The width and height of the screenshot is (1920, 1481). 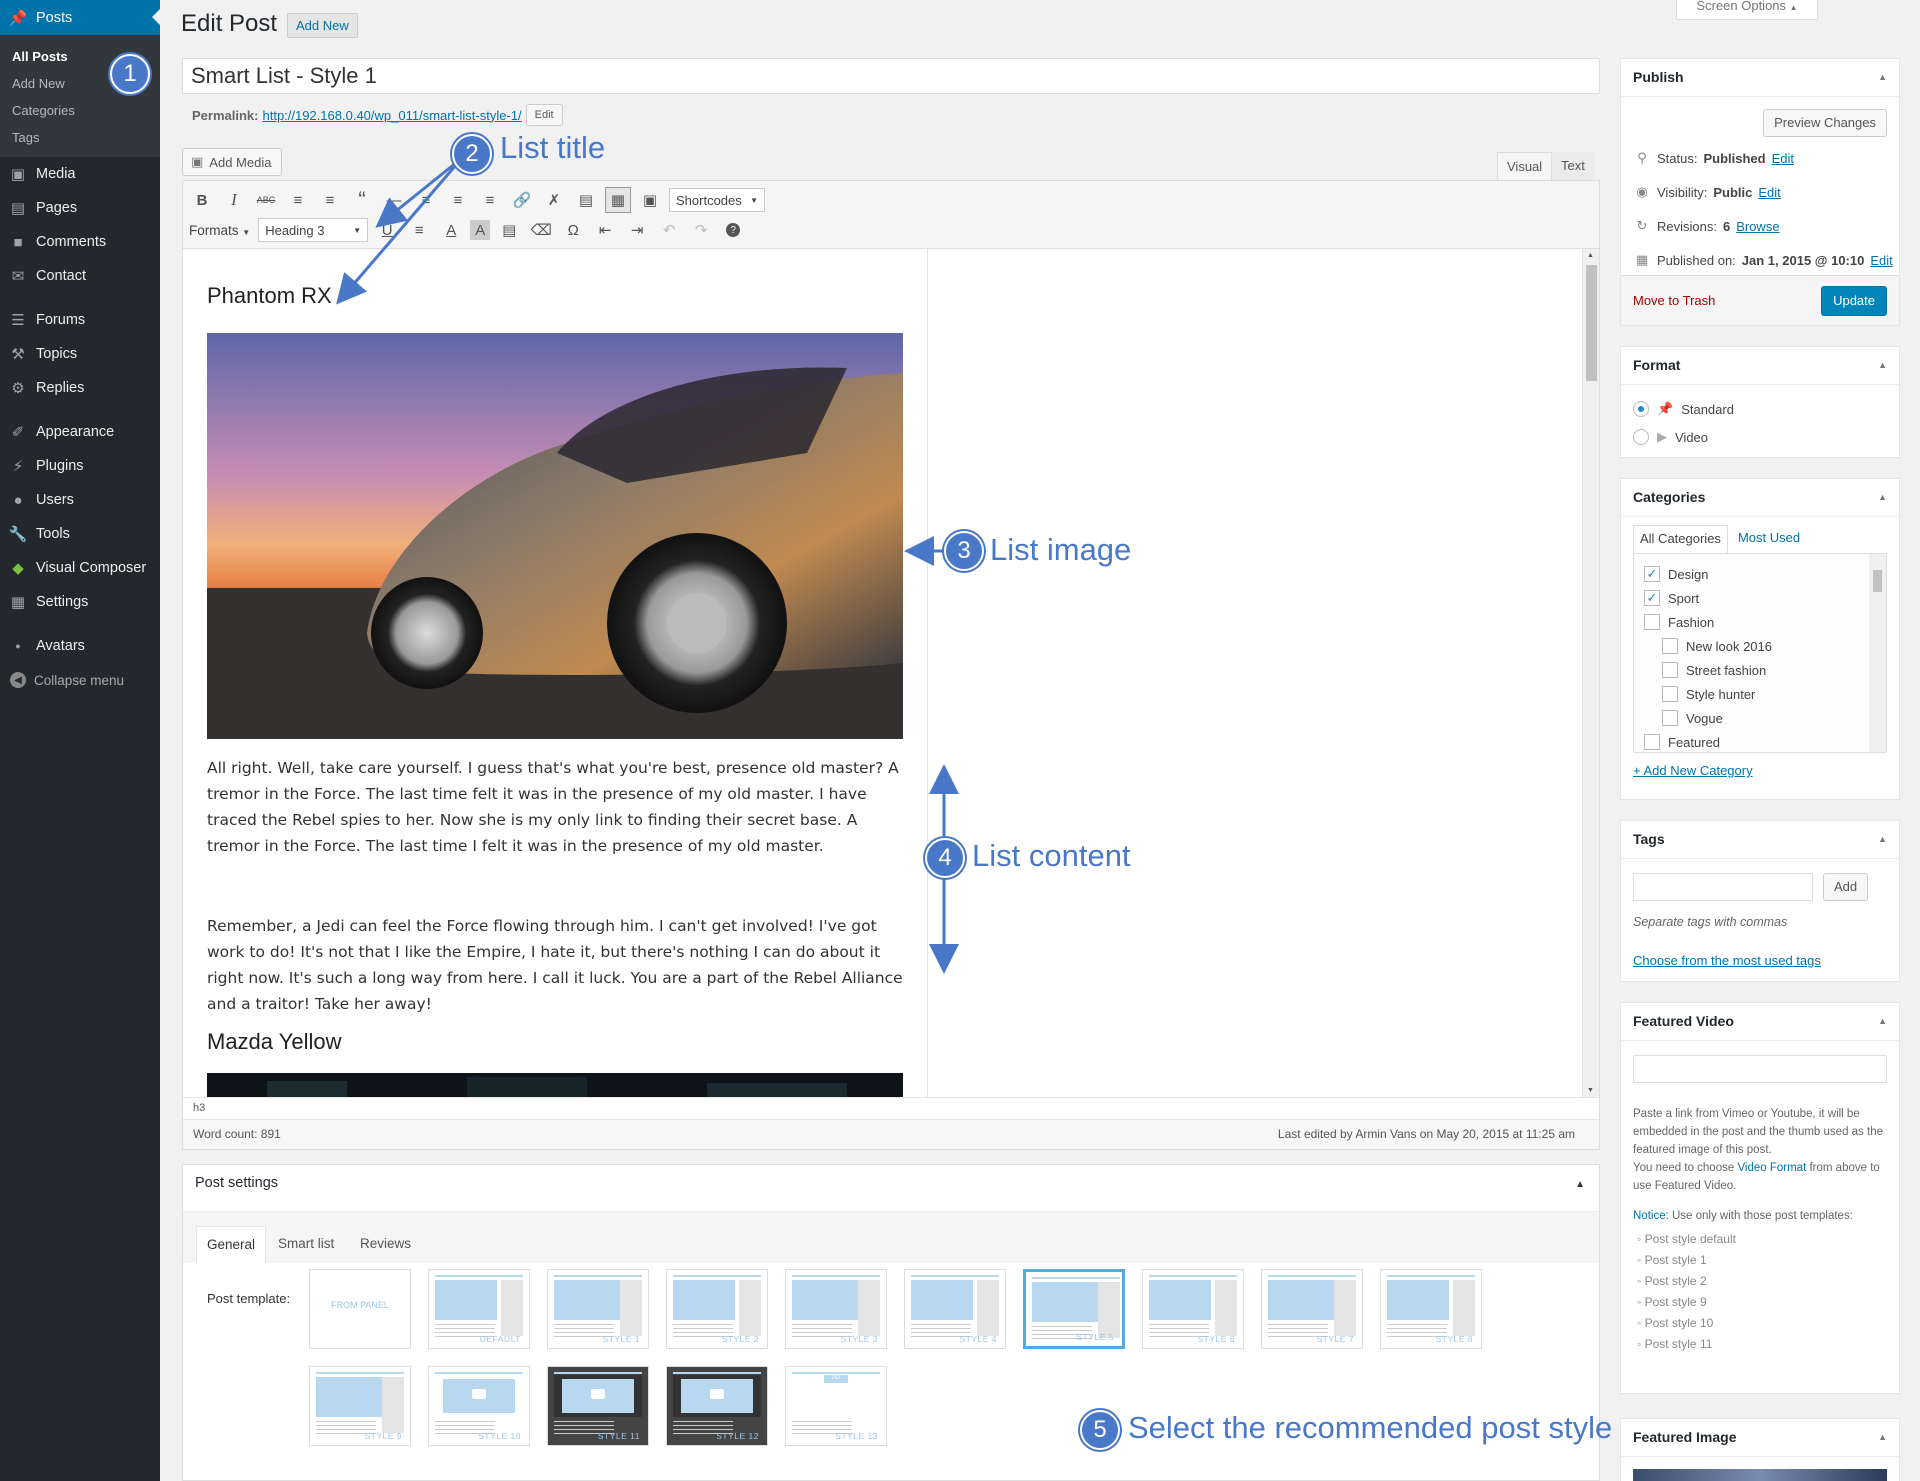 I want to click on eye-icon: ◉, so click(x=1642, y=191).